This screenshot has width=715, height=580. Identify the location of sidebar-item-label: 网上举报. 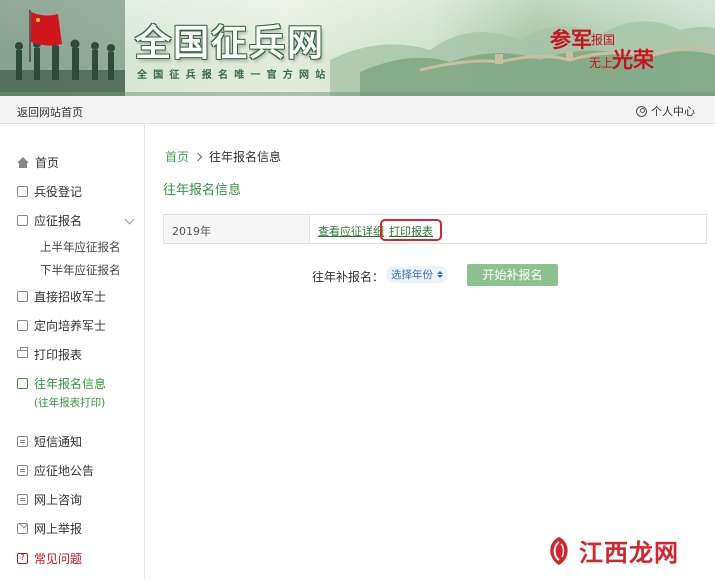
(58, 528).